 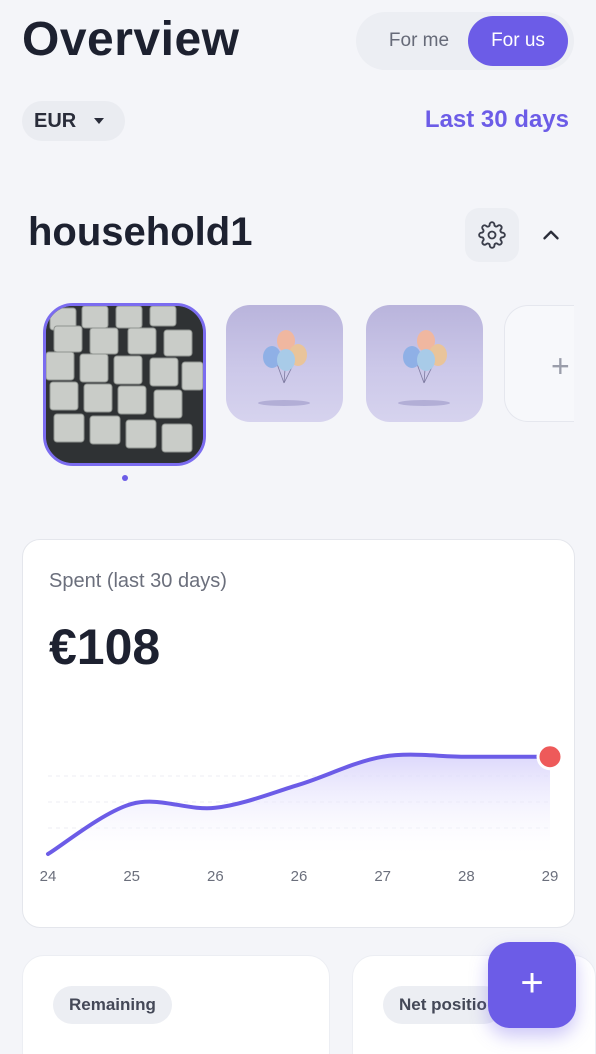 I want to click on x-tick-label: 24, so click(x=48, y=876).